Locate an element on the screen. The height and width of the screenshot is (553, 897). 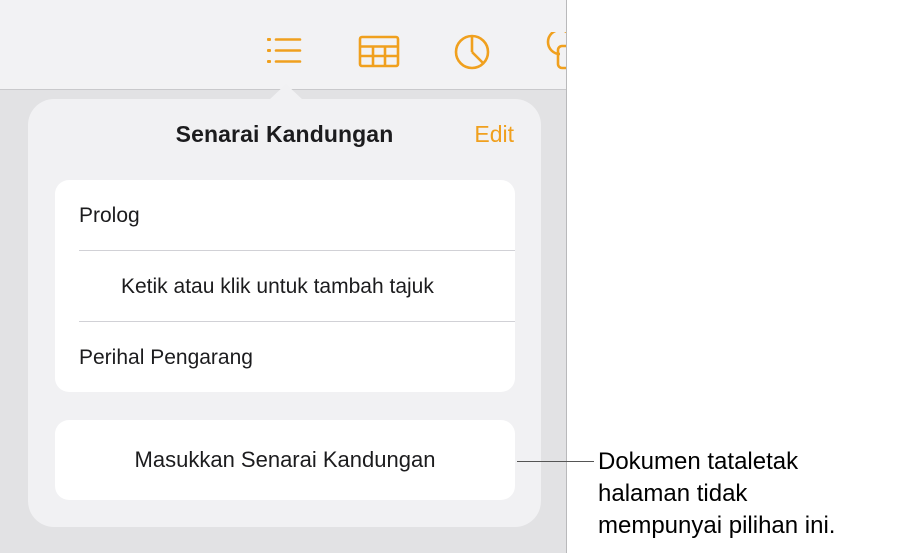
callout-line is located at coordinates (555, 461).